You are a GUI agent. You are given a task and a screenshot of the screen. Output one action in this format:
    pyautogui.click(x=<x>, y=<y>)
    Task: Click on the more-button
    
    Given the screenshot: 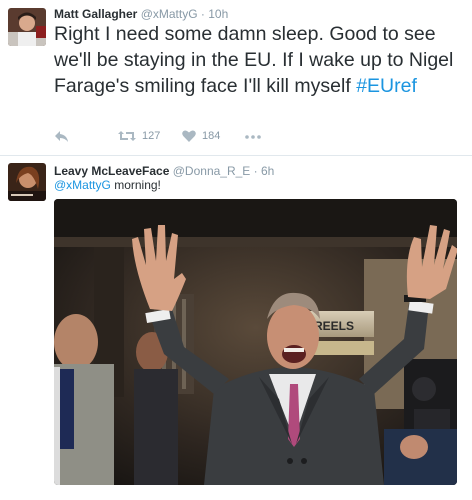 What is the action you would take?
    pyautogui.click(x=253, y=137)
    